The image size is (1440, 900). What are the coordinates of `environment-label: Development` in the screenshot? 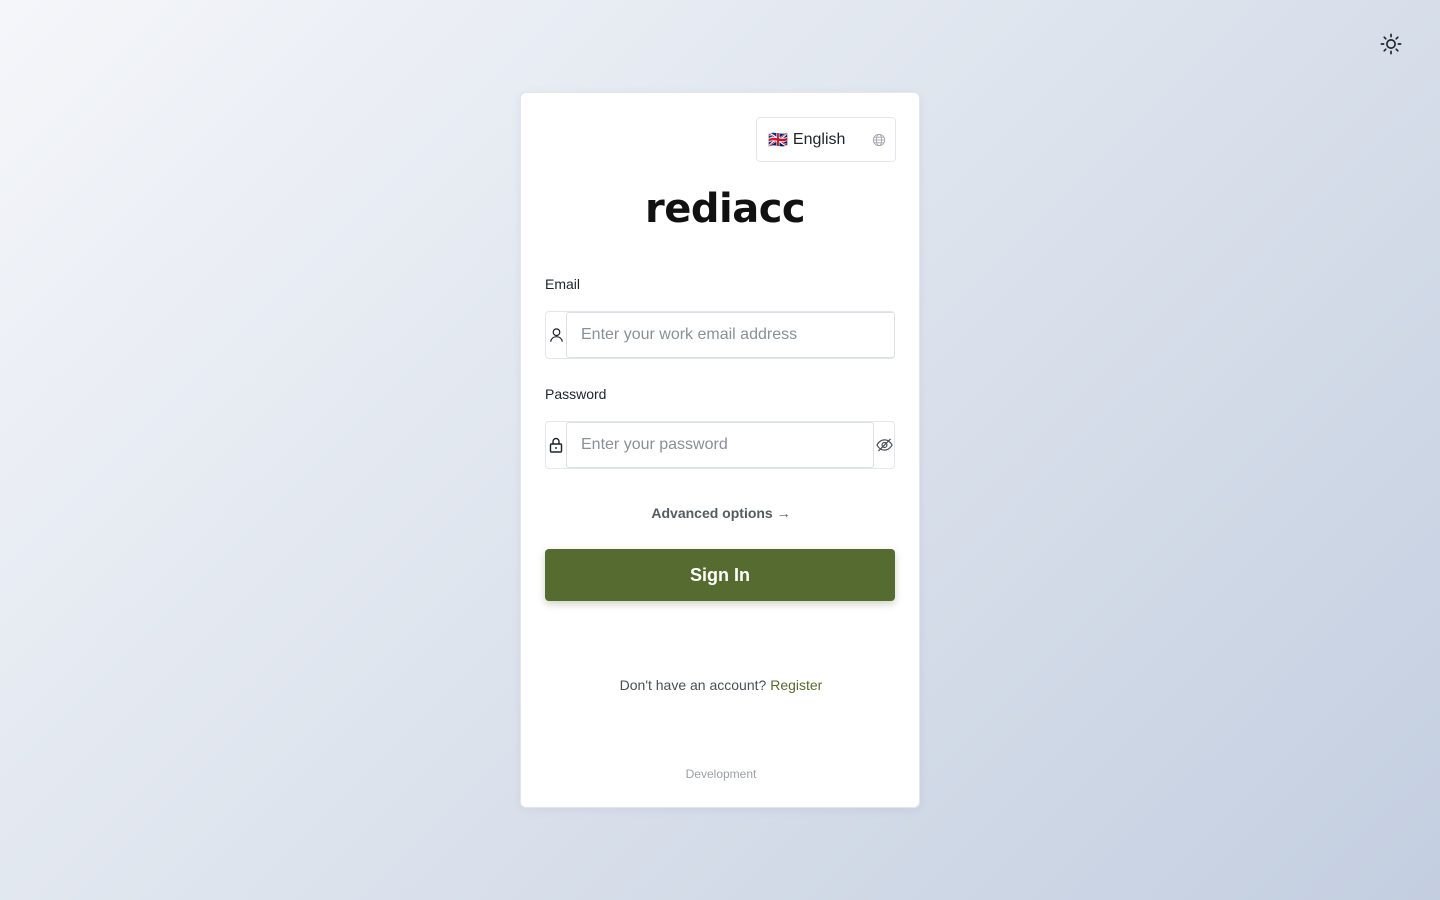 It's located at (721, 774).